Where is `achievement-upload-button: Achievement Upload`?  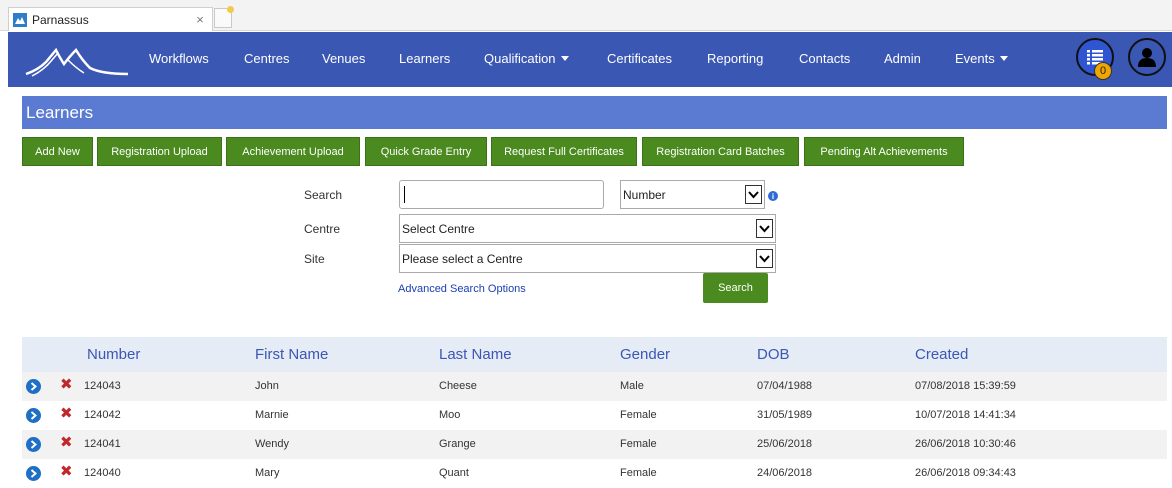
achievement-upload-button: Achievement Upload is located at coordinates (293, 151).